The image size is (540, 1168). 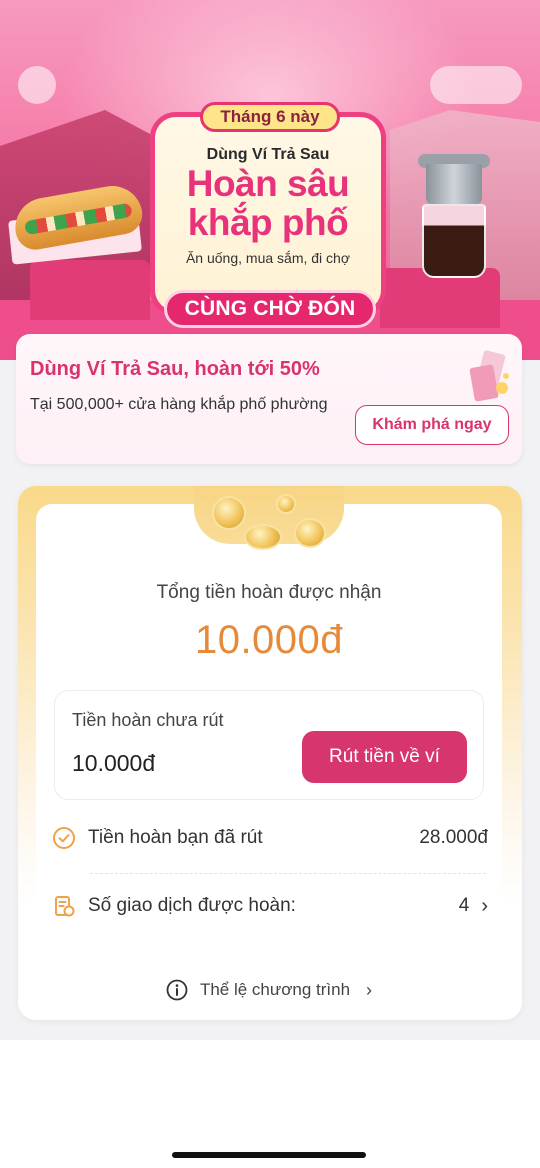 I want to click on pending-cashback-label: Tiền hoàn chưa rút, so click(x=148, y=720).